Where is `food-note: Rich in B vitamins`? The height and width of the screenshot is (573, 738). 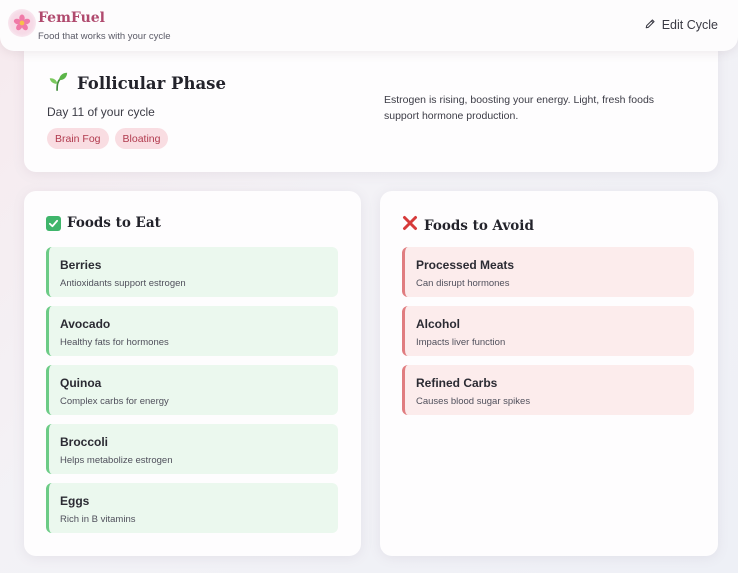 food-note: Rich in B vitamins is located at coordinates (98, 519).